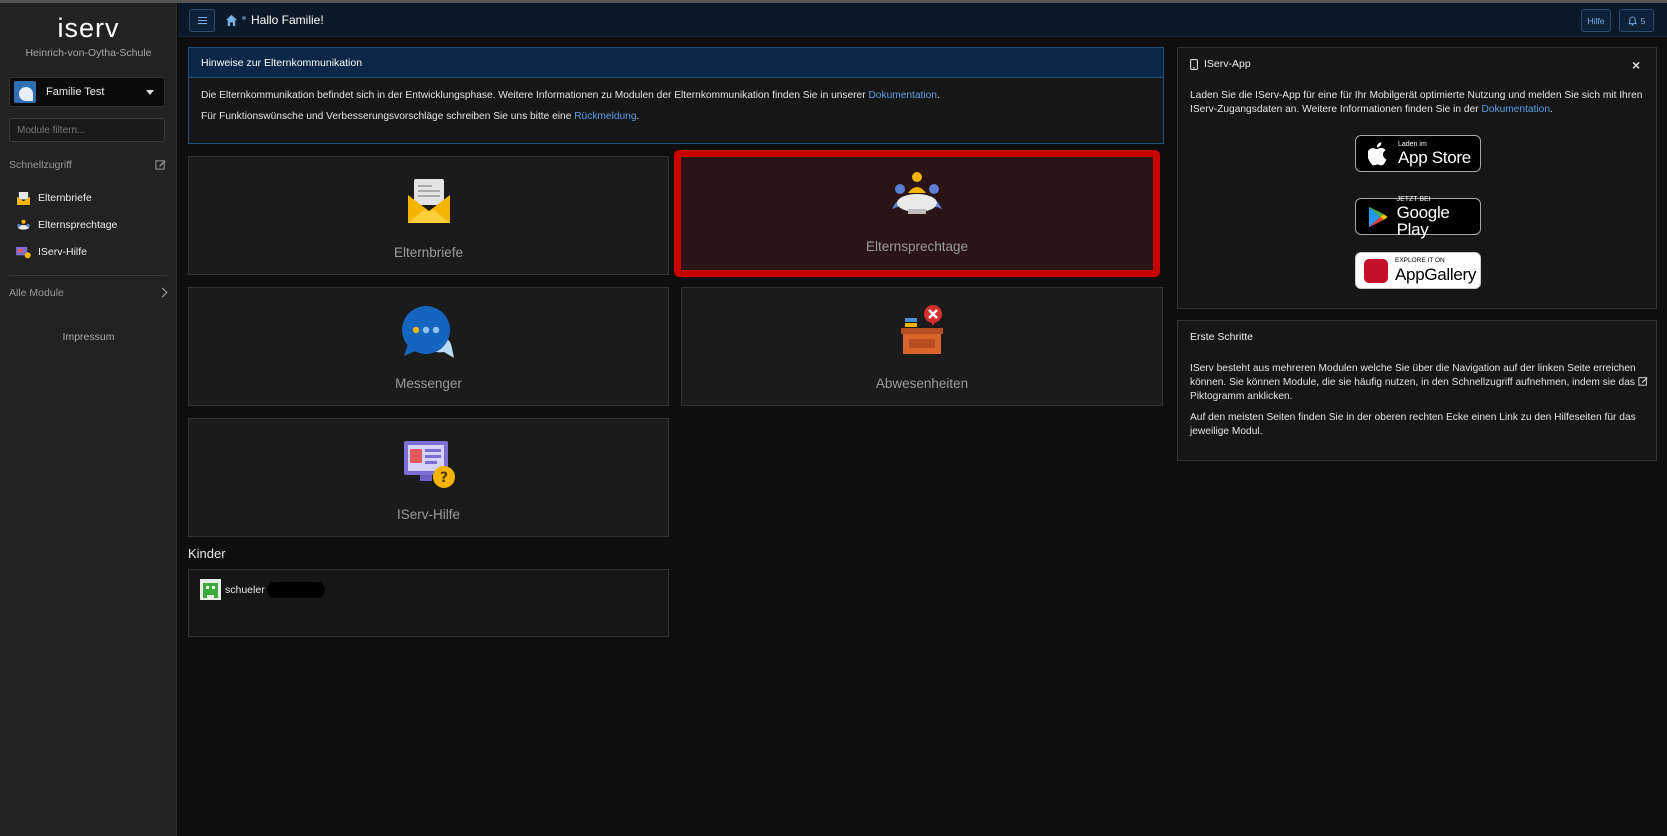 The width and height of the screenshot is (1667, 836). I want to click on app-gallery-button: EXPLORE IT ON AppGallery, so click(1418, 270).